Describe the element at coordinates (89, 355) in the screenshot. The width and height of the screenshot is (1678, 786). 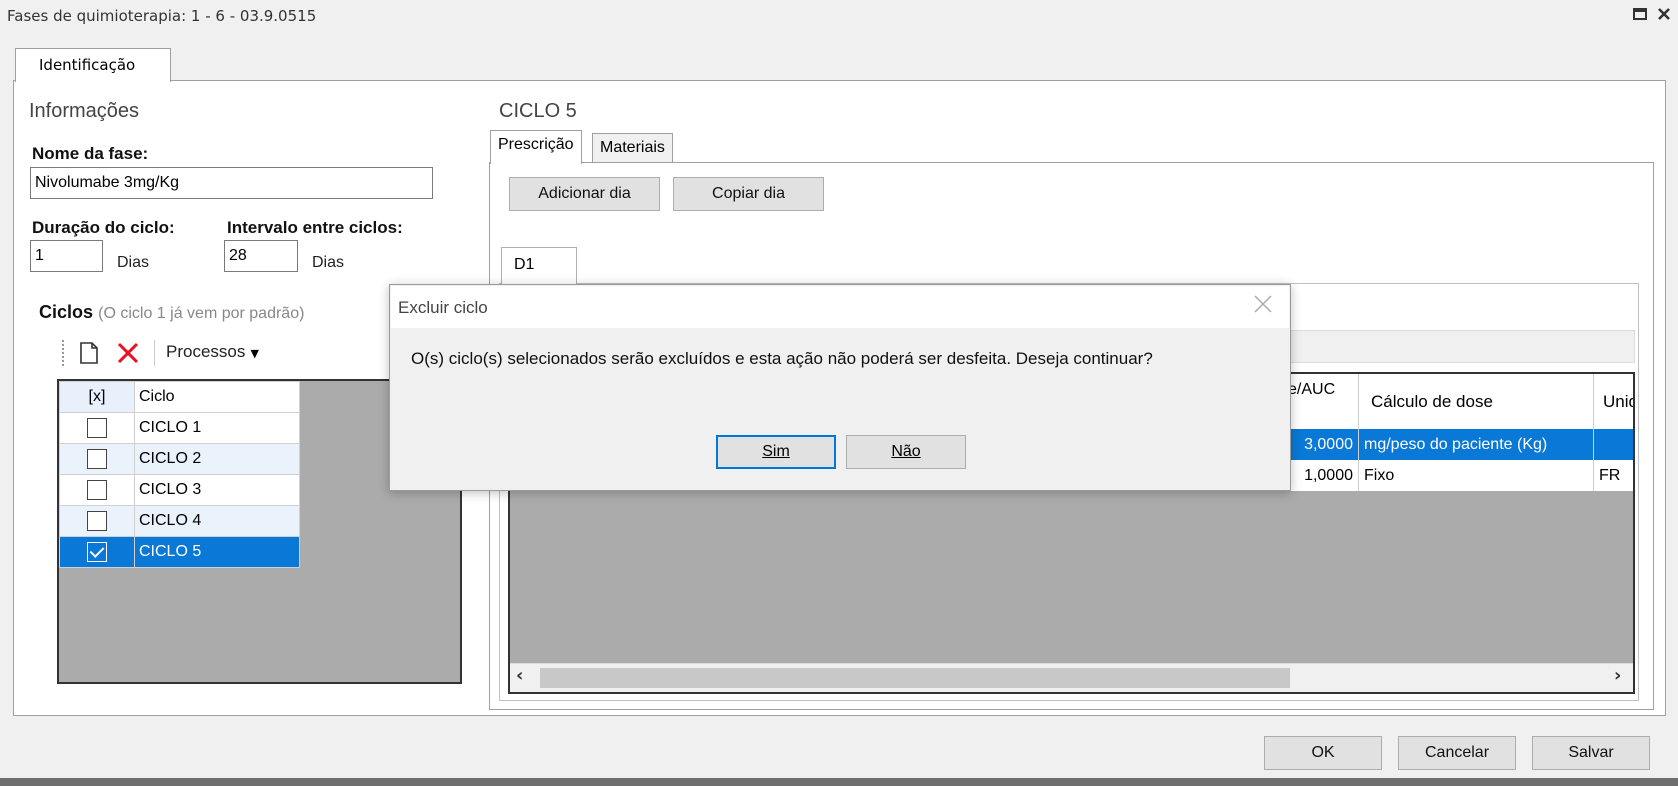
I see `new-document-icon` at that location.